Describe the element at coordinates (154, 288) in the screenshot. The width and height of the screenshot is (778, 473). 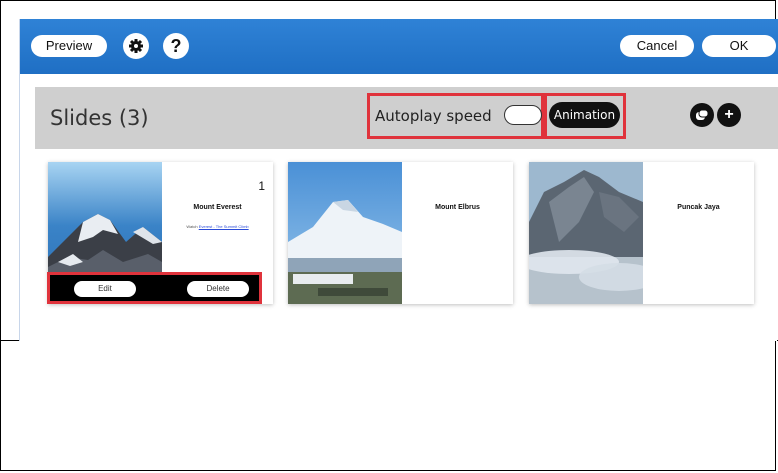
I see `slide-actions-bar: Edit Delete` at that location.